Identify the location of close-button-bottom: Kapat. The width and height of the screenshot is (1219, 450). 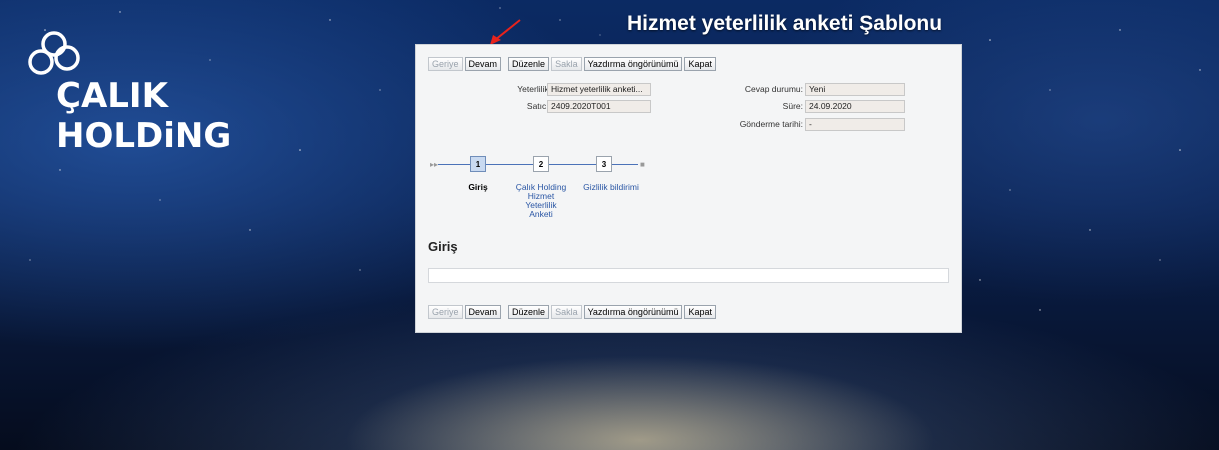
(700, 312).